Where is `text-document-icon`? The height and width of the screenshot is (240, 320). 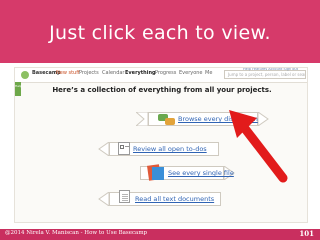
text-document-icon is located at coordinates (124, 196).